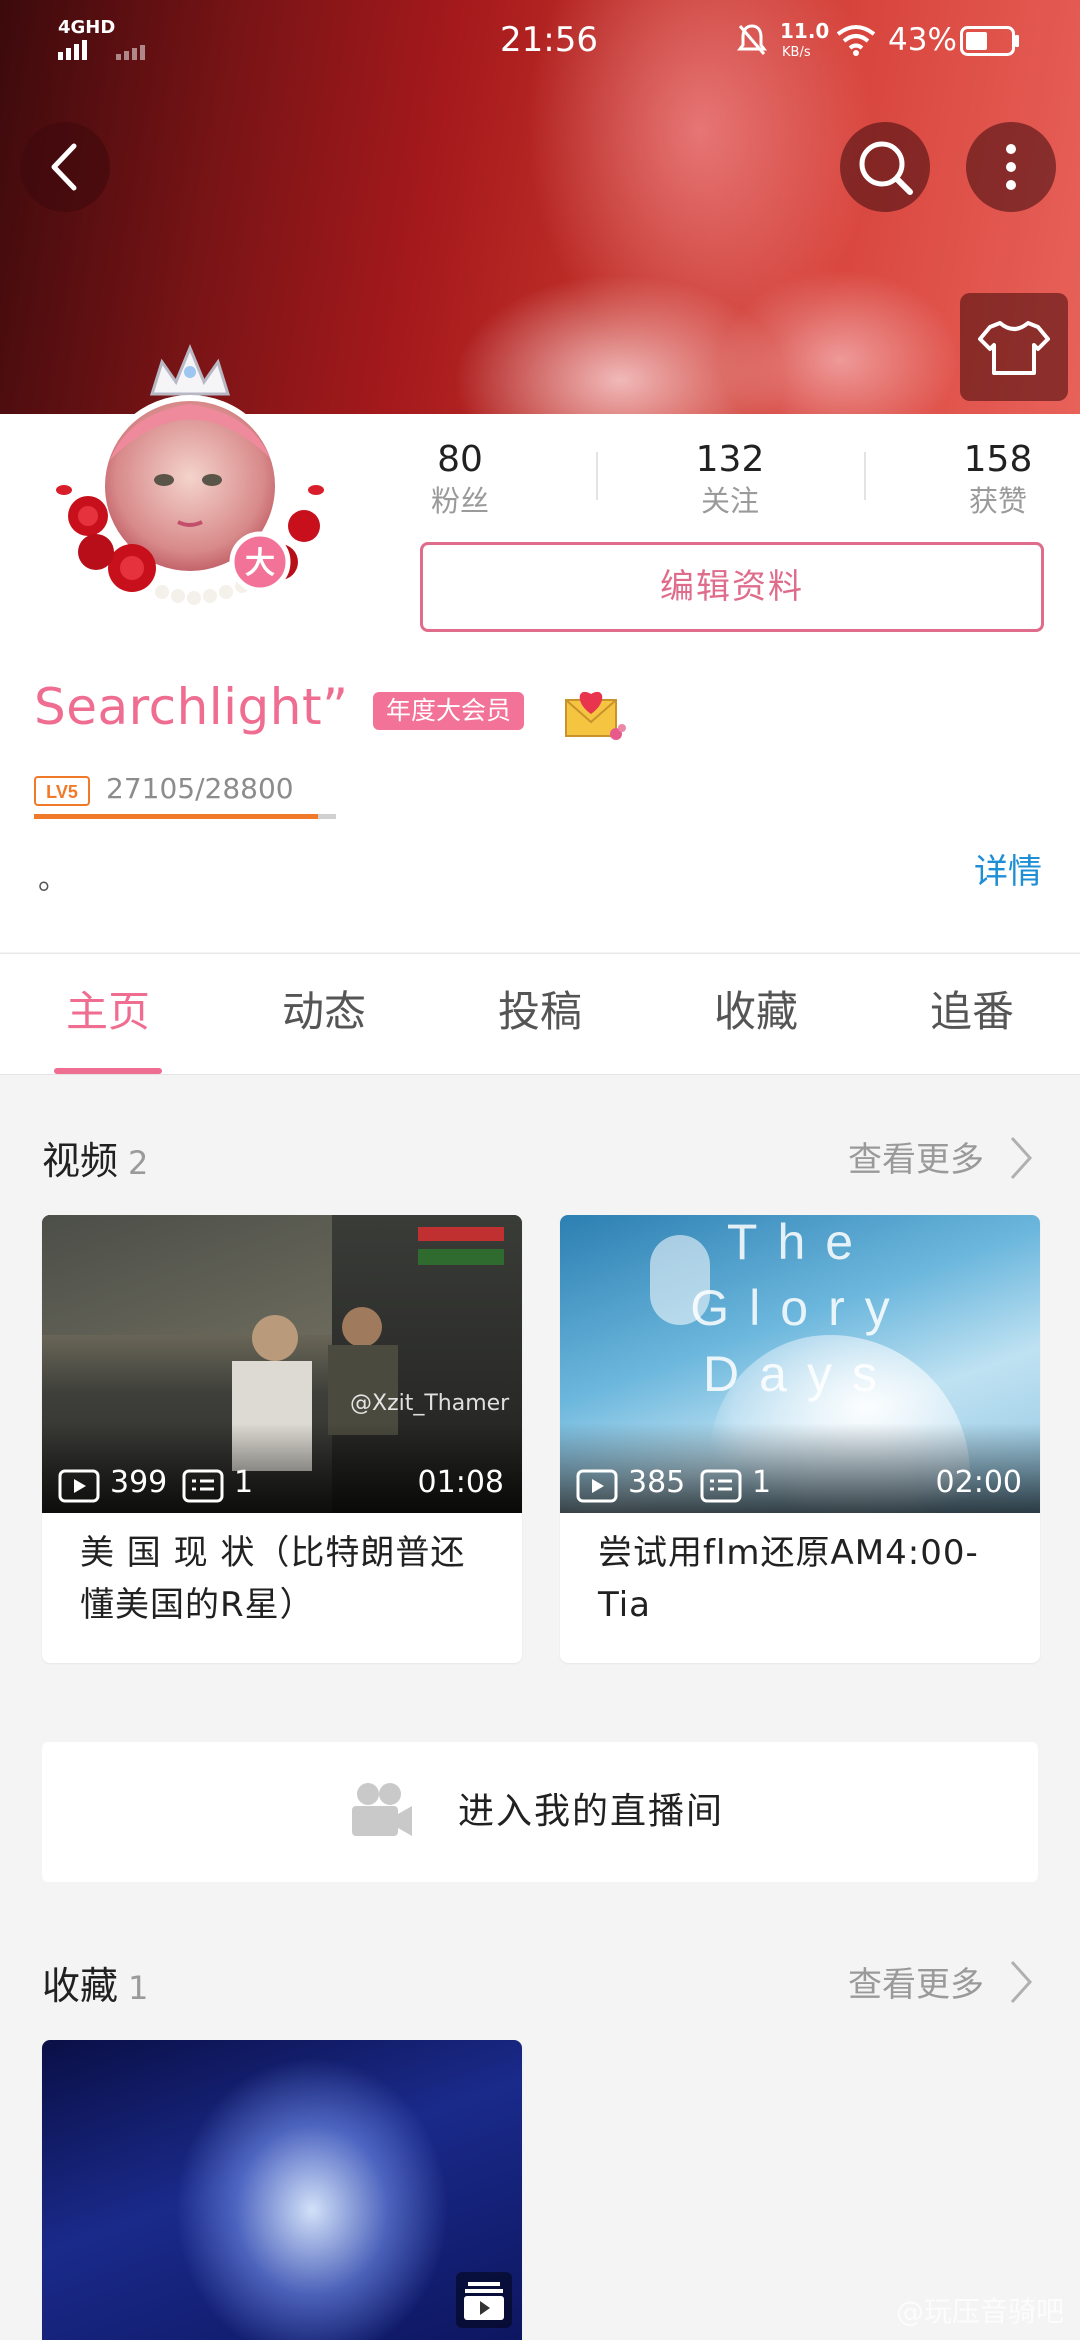  I want to click on video-duration: 01:08, so click(460, 1482).